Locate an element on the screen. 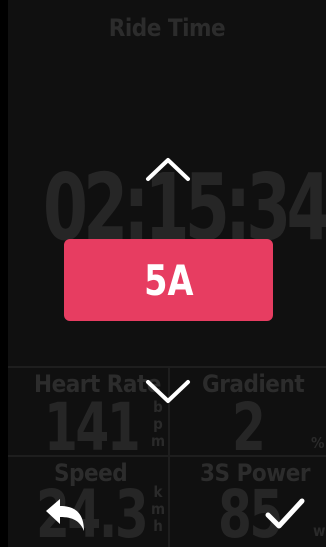 This screenshot has height=547, width=326. gradient-value: 2 is located at coordinates (249, 427).